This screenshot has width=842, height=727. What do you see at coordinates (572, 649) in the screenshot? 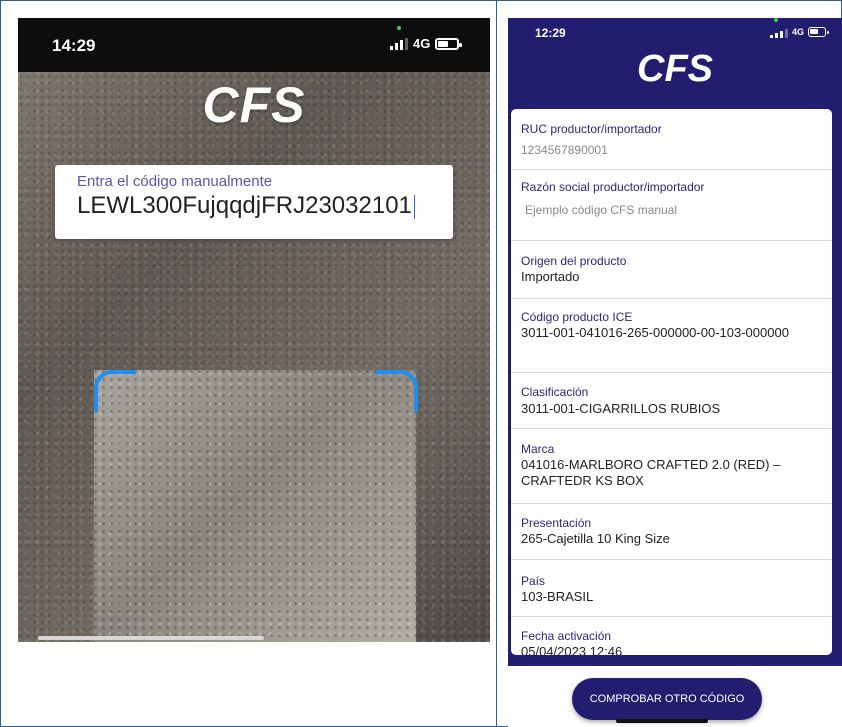
I see `field-value: 05/04/2023 12:46` at bounding box center [572, 649].